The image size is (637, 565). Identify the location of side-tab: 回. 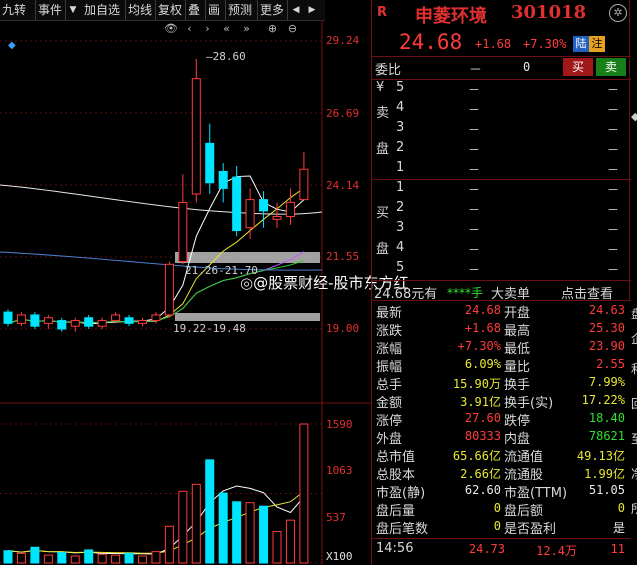
(634, 403).